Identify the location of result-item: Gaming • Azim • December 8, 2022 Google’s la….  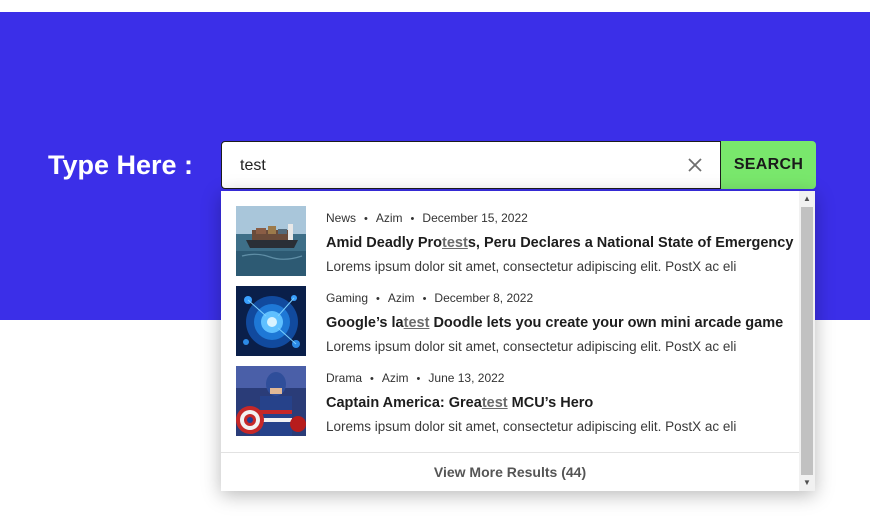
(510, 321).